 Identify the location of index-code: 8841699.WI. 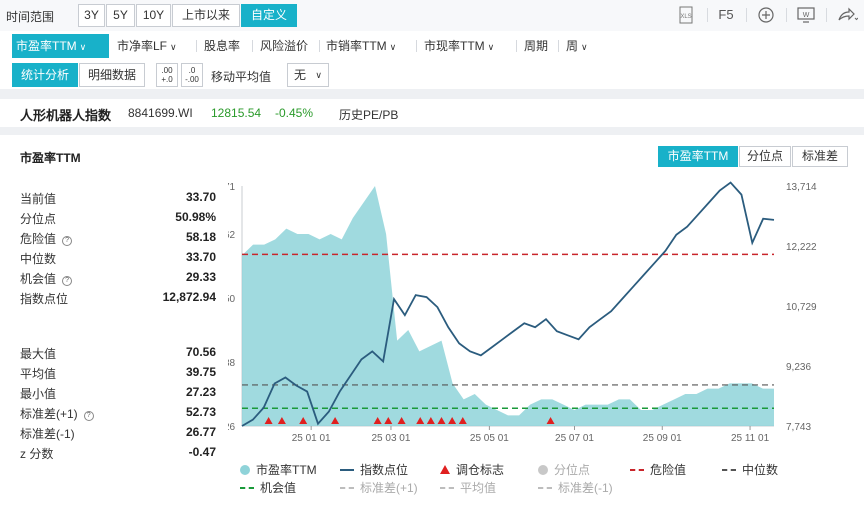
(160, 113).